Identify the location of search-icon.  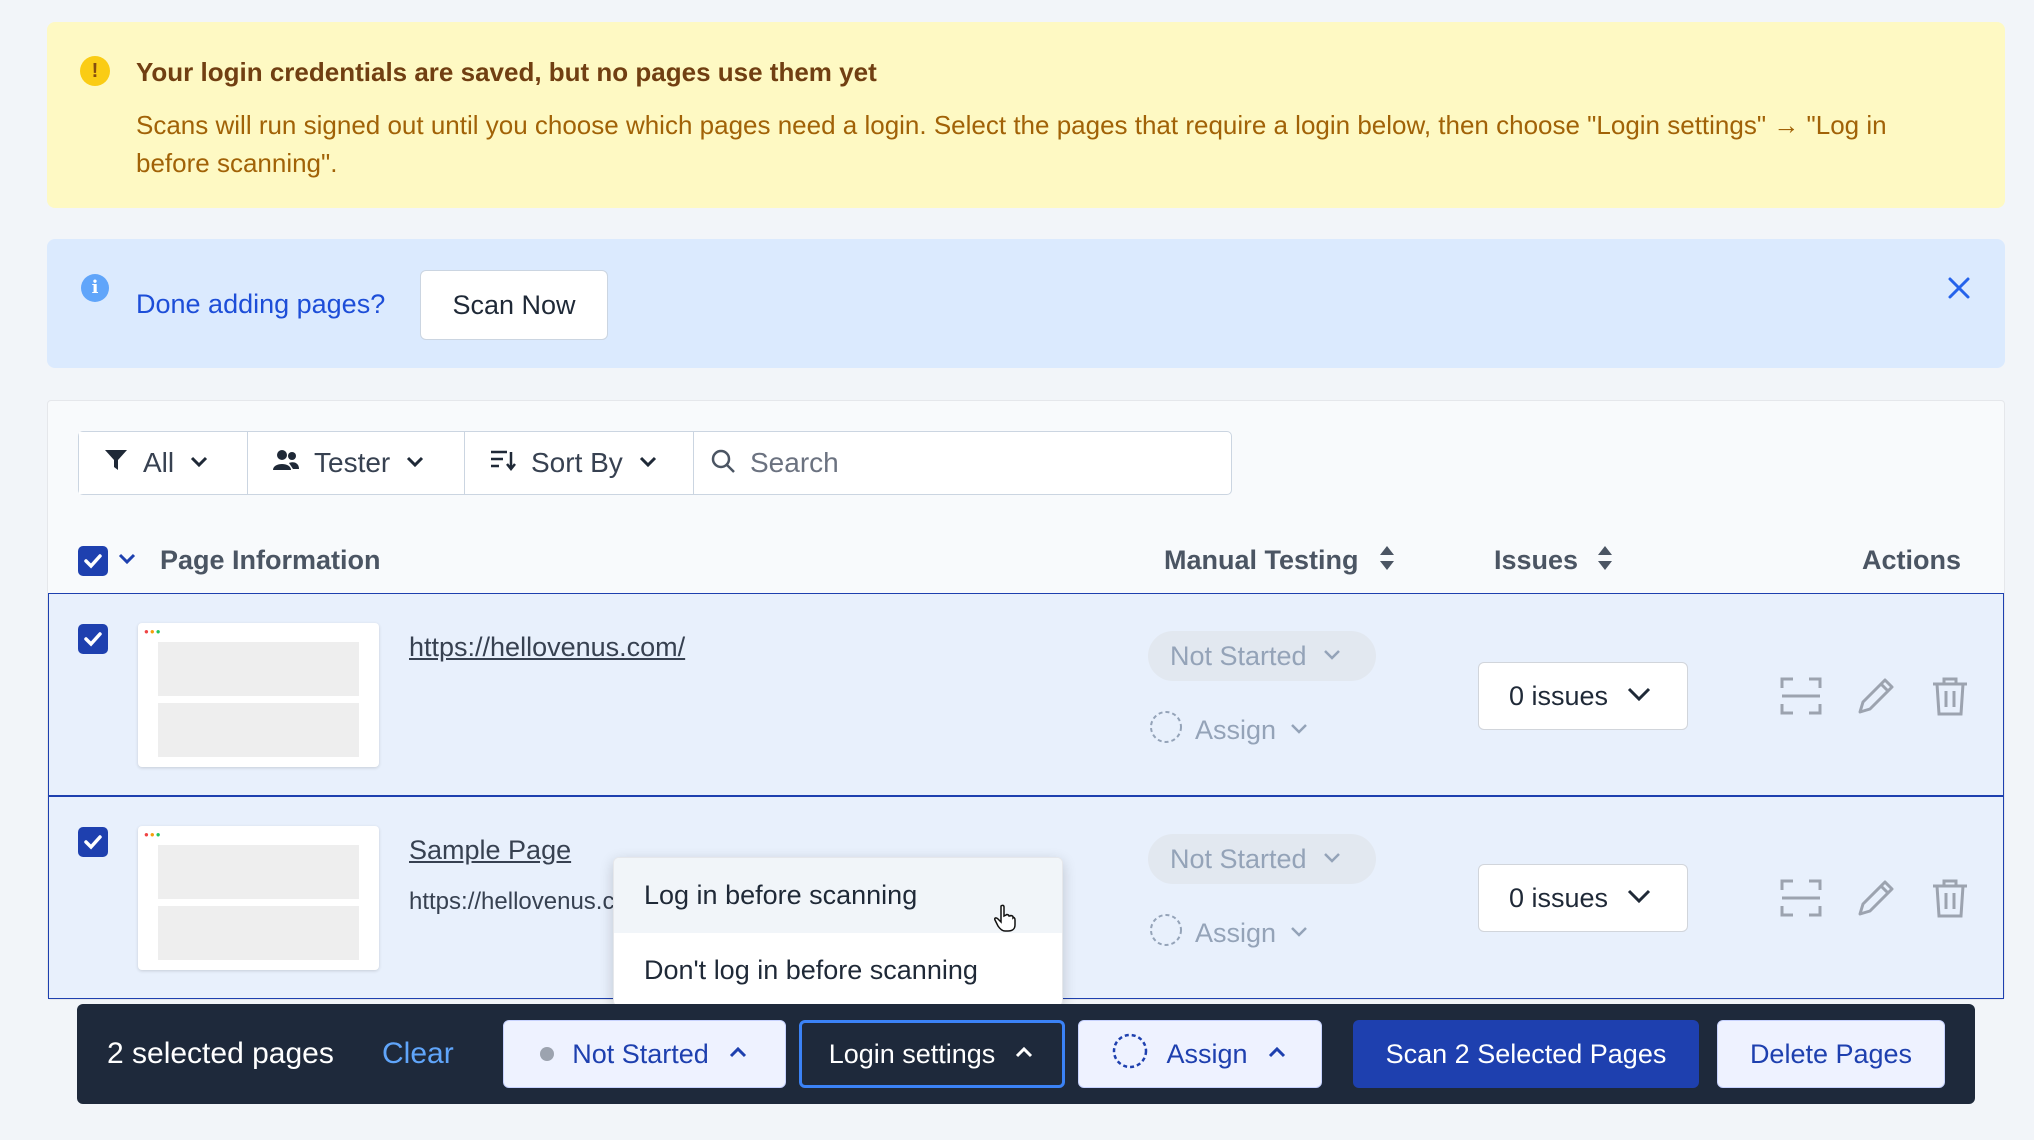
(723, 463).